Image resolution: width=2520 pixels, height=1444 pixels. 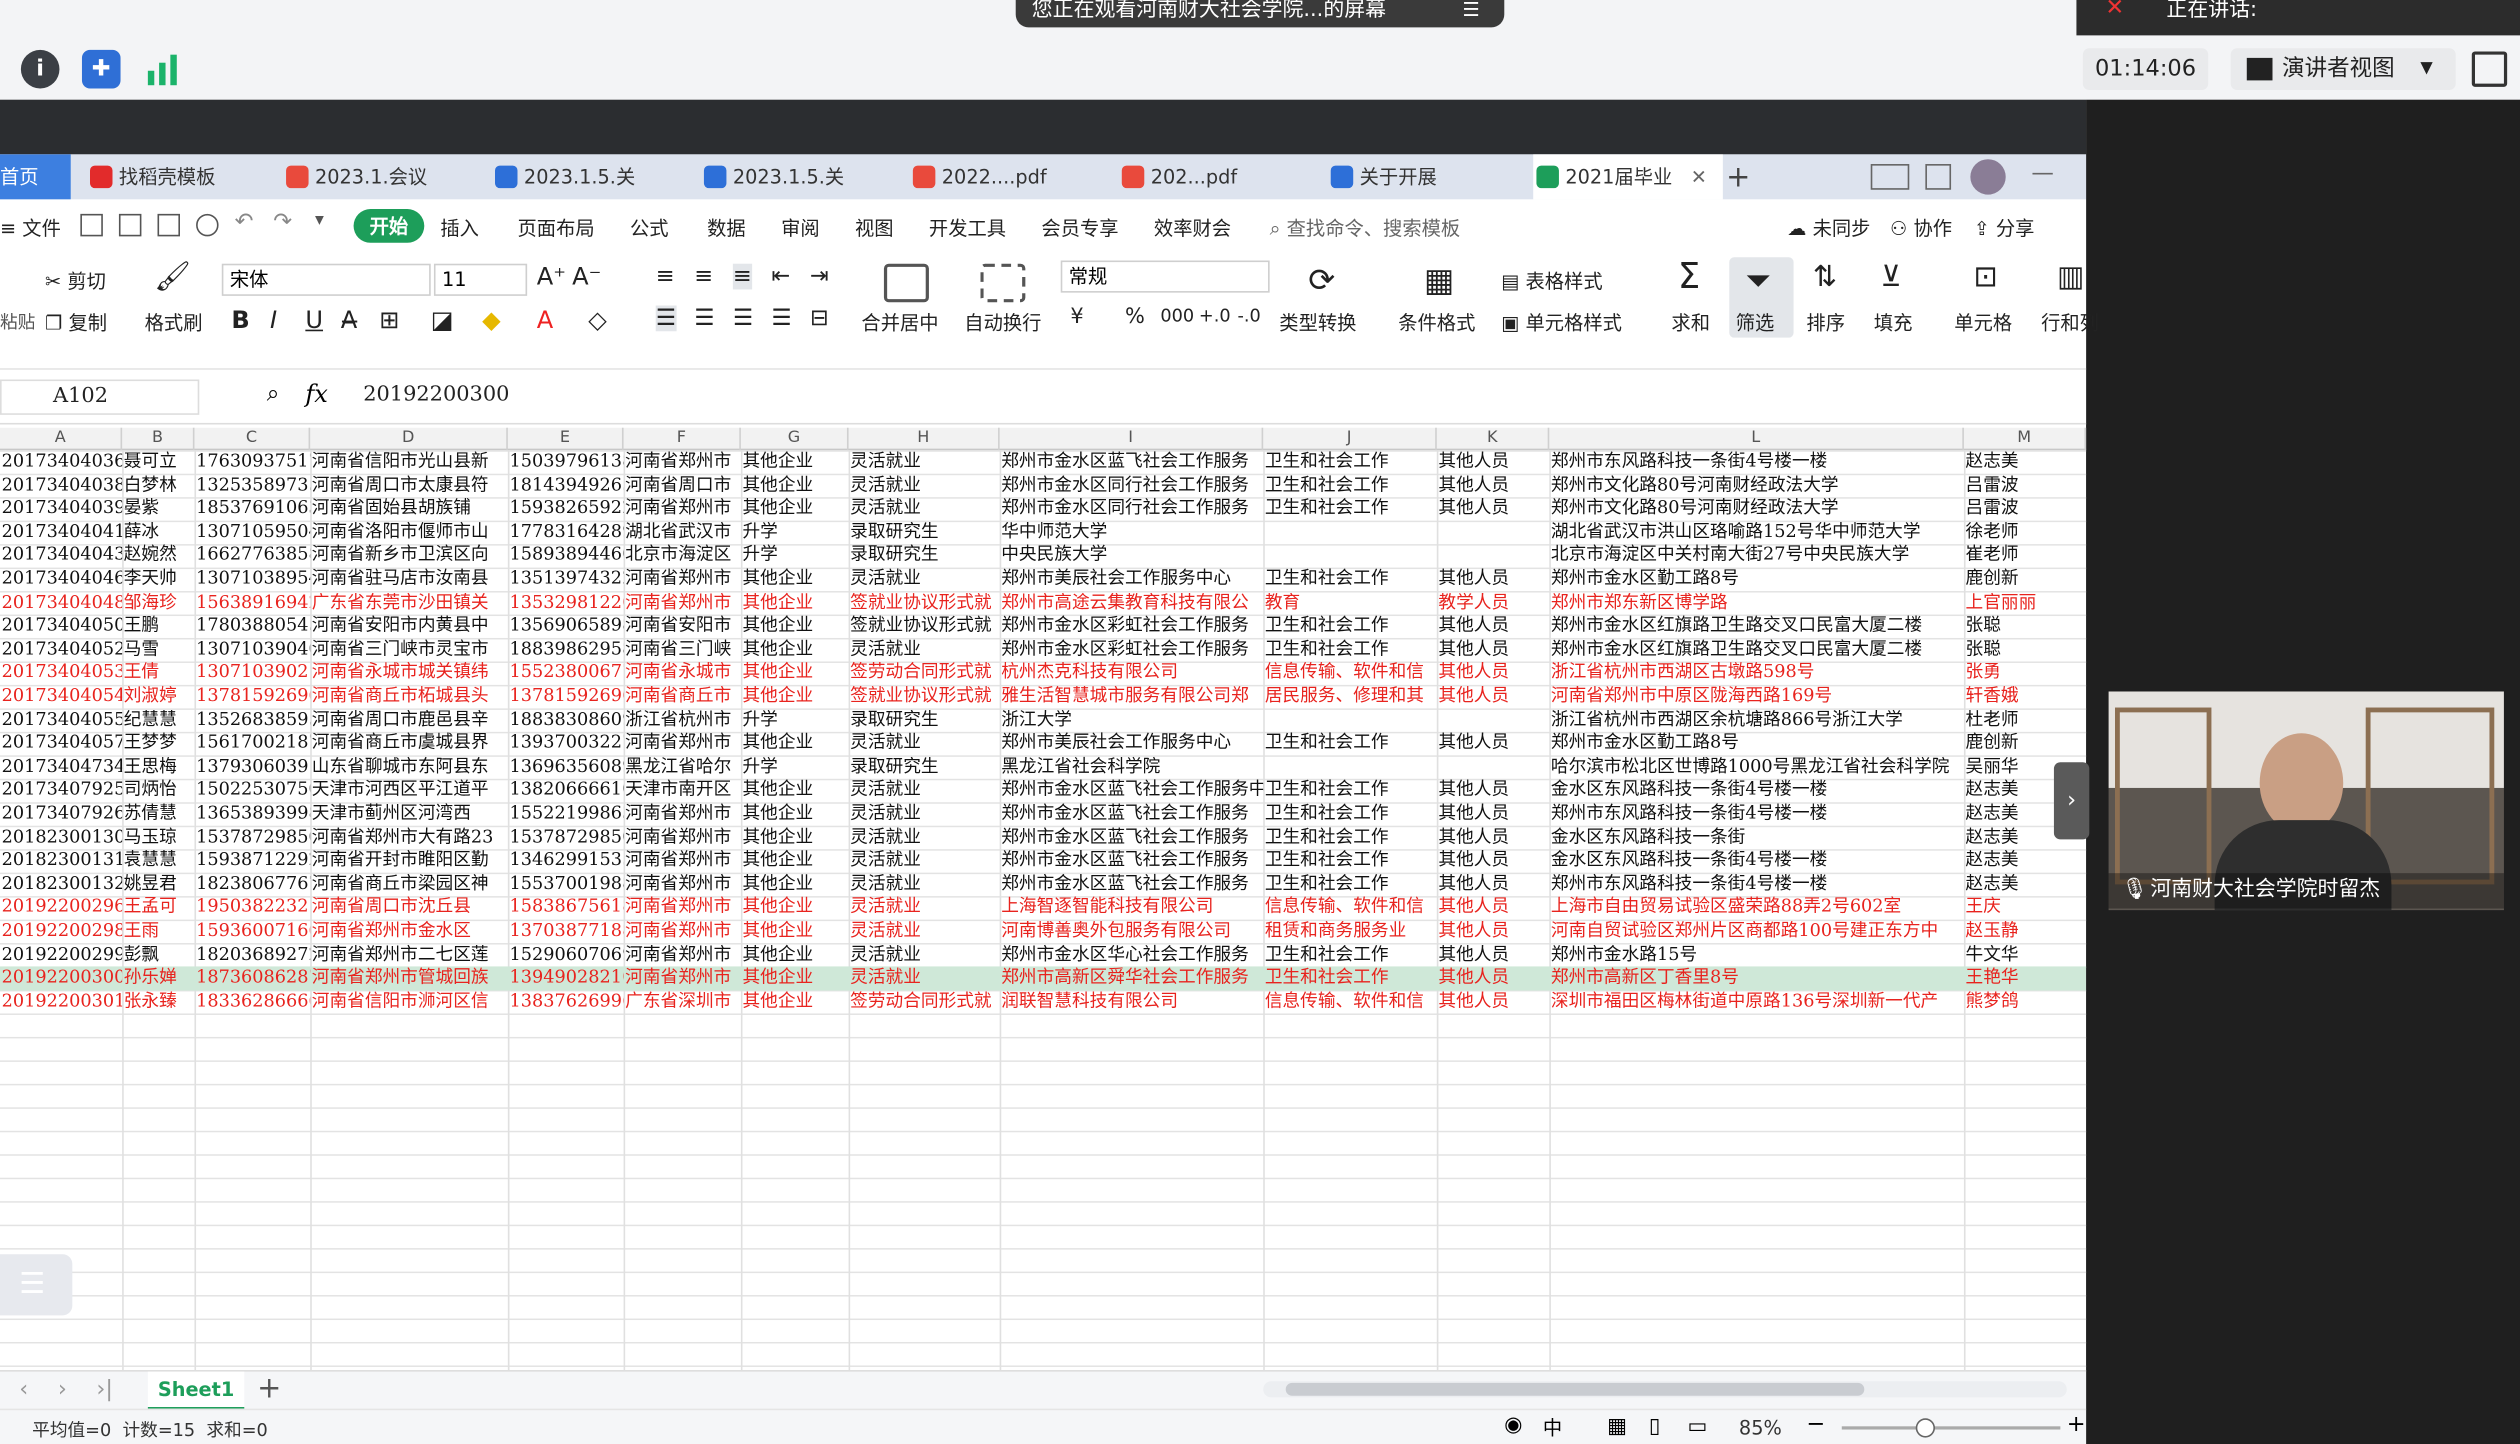 I want to click on table-cell: 广东省深圳市, so click(x=682, y=1001).